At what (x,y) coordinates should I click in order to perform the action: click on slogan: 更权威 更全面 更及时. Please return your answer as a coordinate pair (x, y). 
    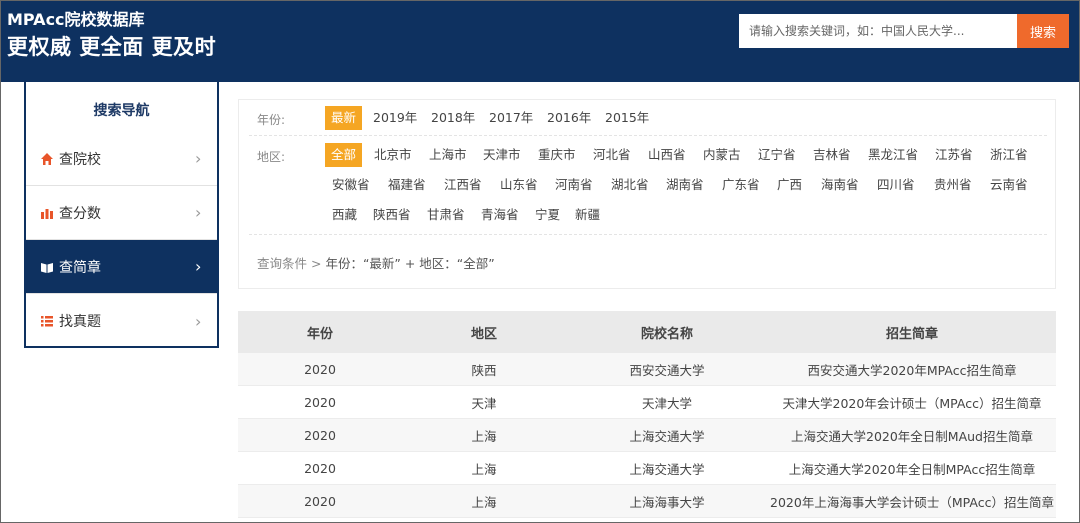
    Looking at the image, I should click on (112, 47).